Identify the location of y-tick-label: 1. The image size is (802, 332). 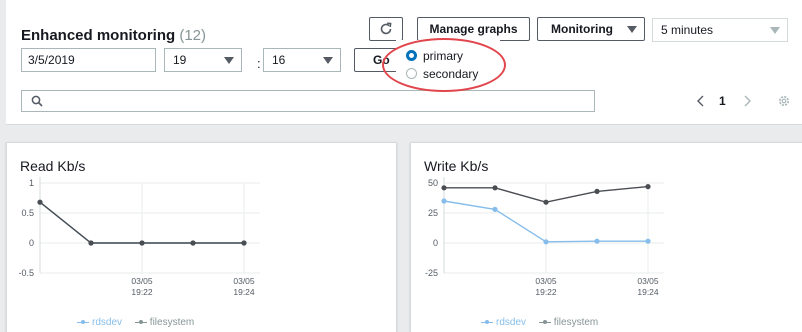
(31, 183).